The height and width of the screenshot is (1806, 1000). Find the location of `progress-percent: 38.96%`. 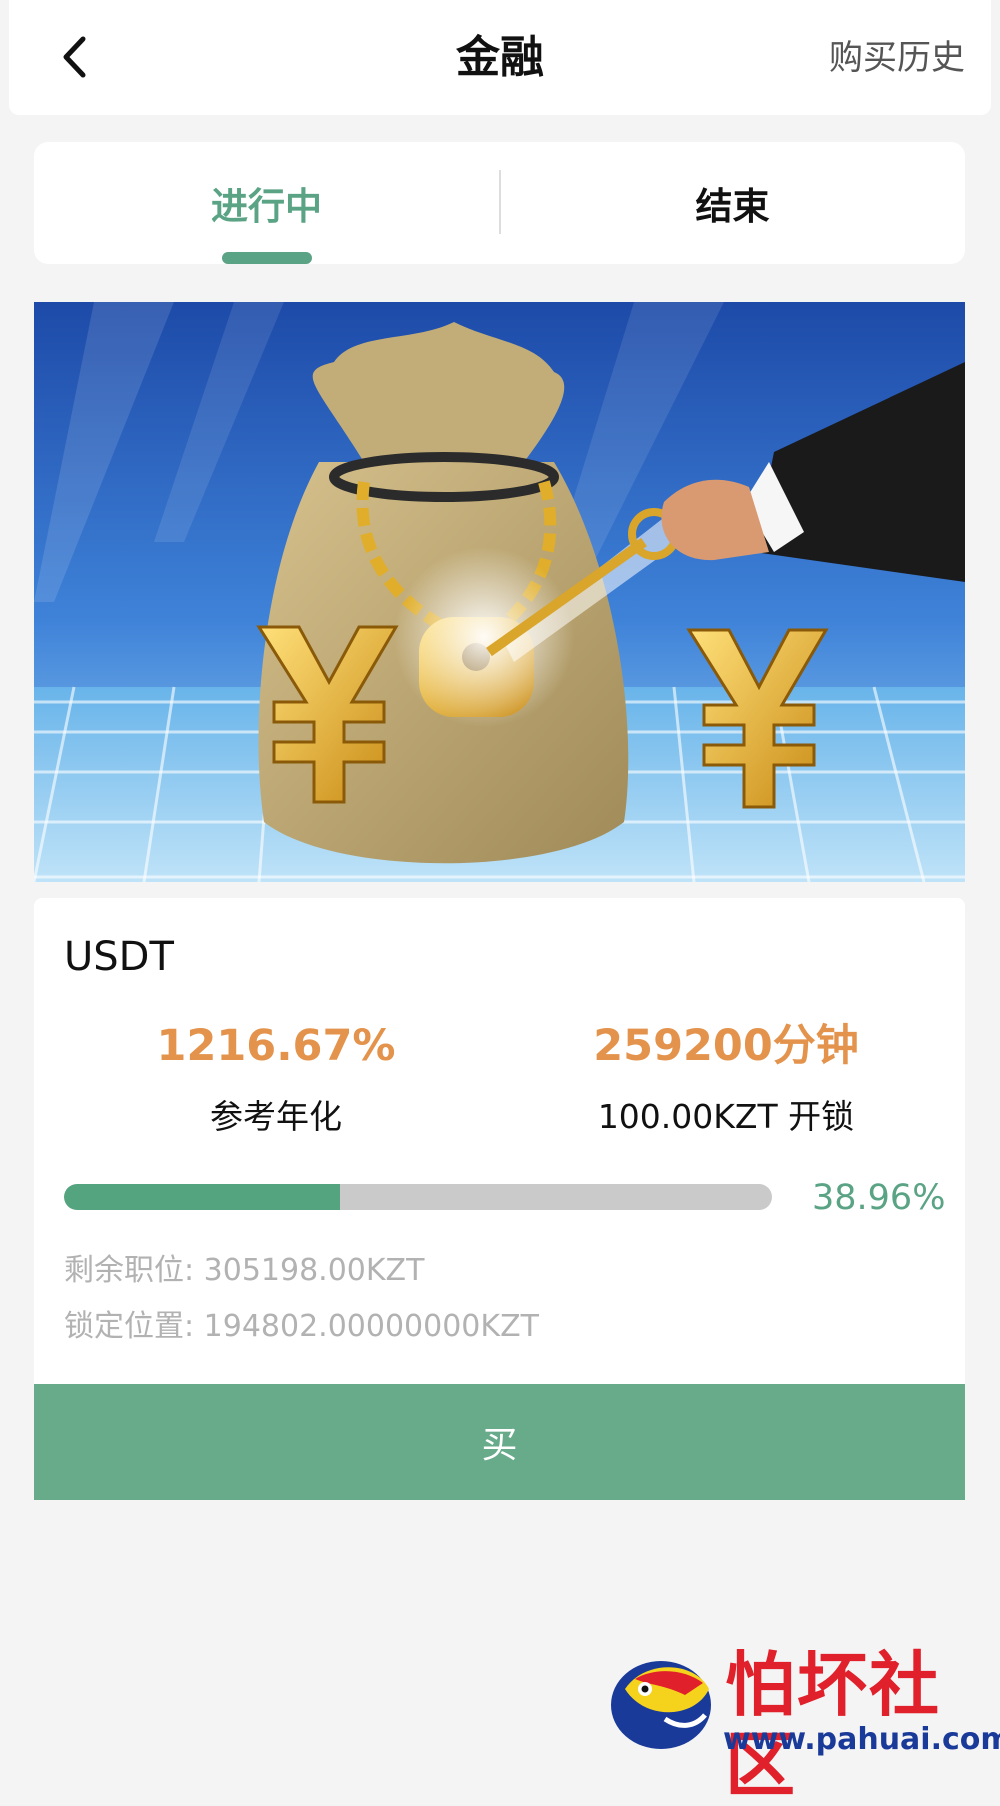

progress-percent: 38.96% is located at coordinates (879, 1198).